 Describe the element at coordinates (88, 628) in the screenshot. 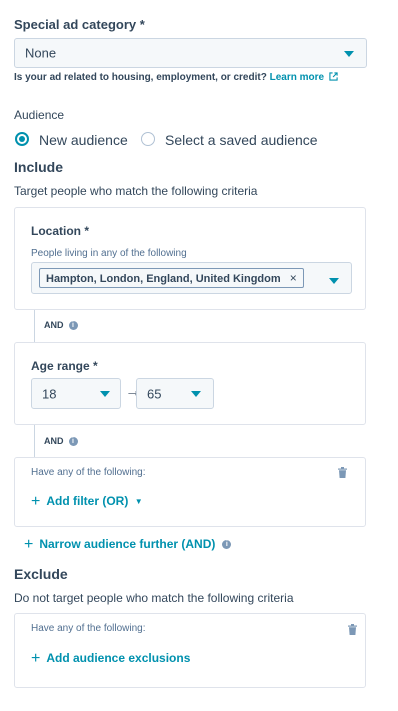

I see `exclude-sublabel: Have any of the following:` at that location.